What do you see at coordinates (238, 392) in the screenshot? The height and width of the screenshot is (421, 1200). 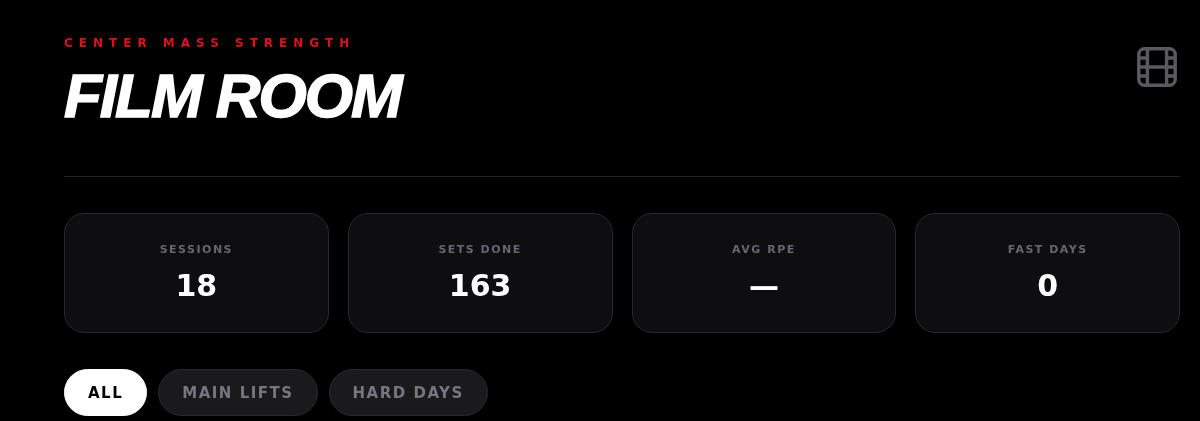 I see `filter-chip: MAIN LIFTS` at bounding box center [238, 392].